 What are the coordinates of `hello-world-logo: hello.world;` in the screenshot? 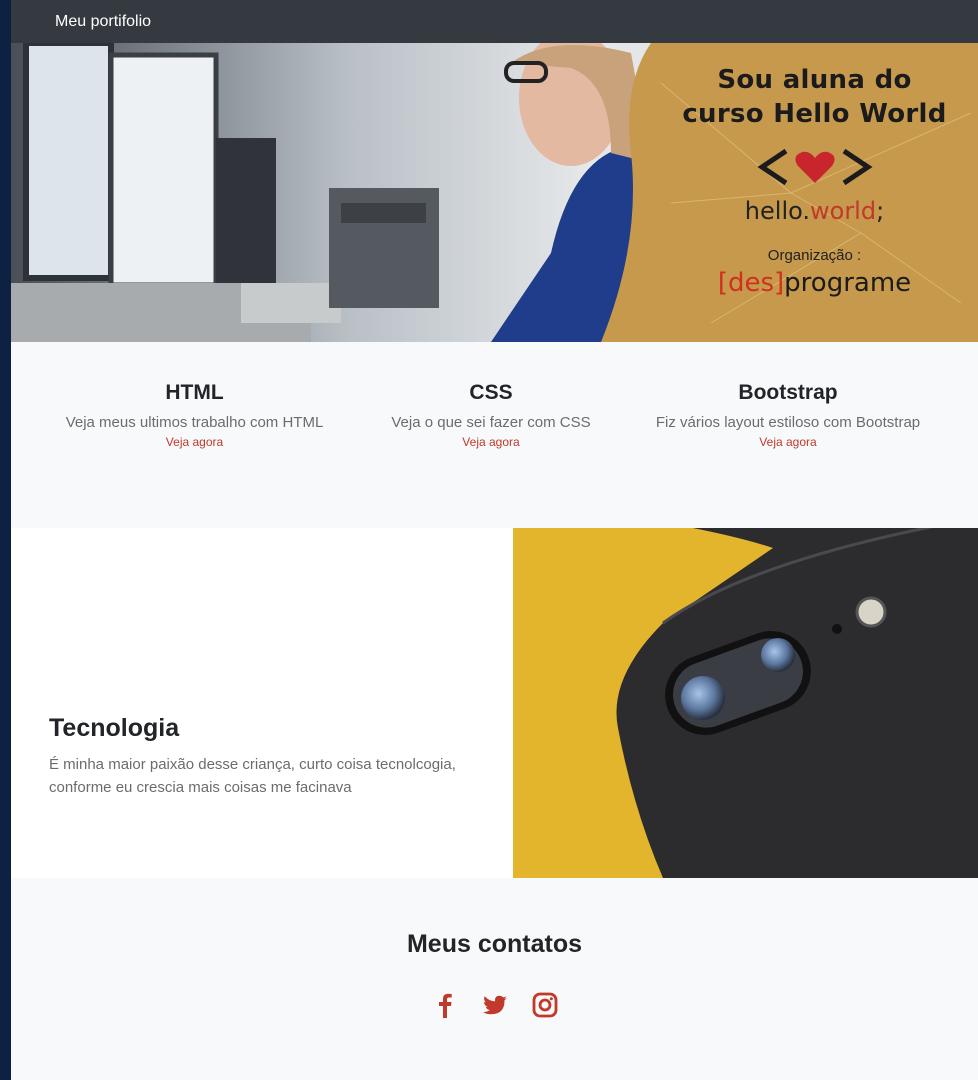 It's located at (814, 211).